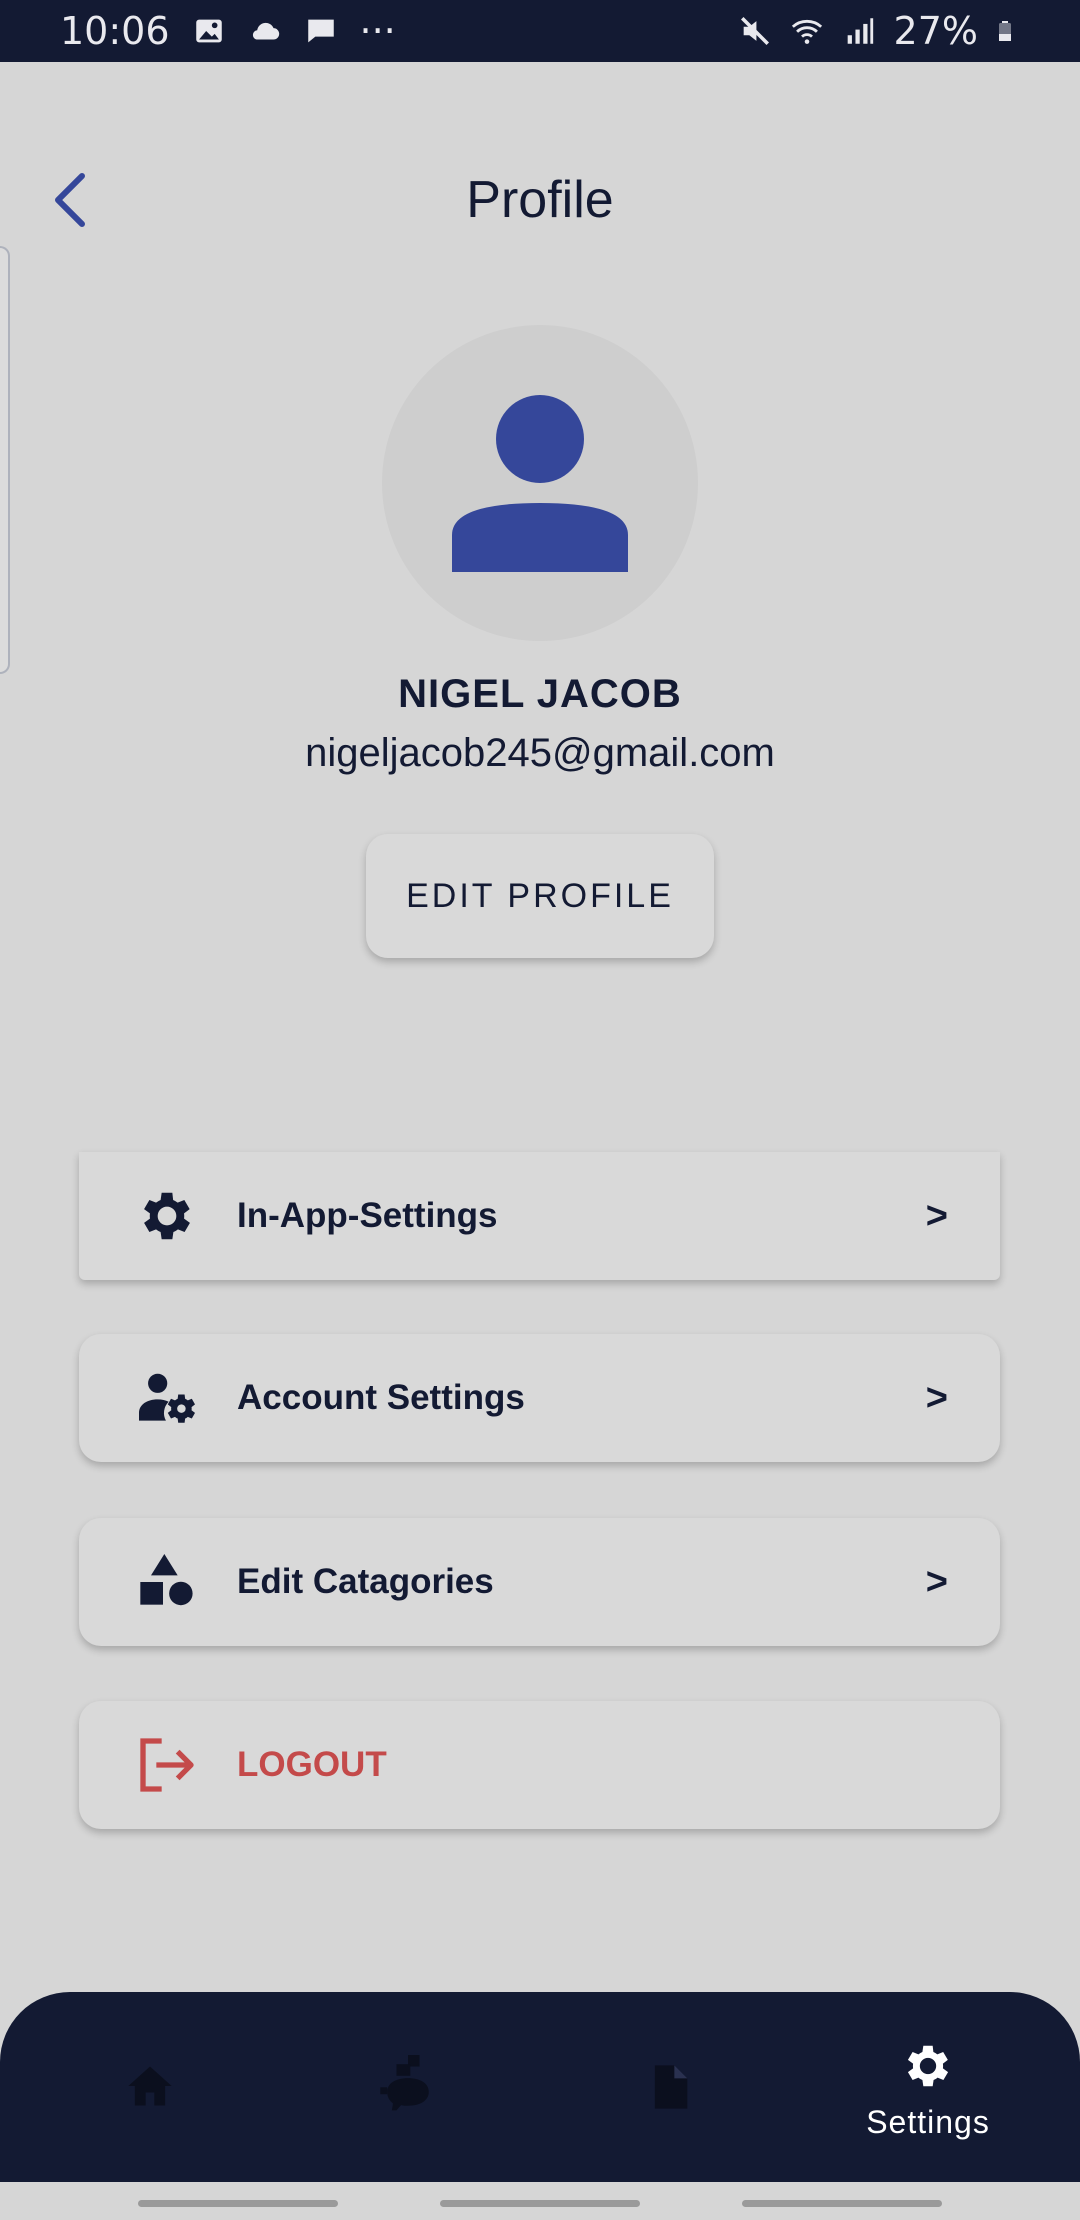 The image size is (1080, 2220). I want to click on logout-label: LOGOUT, so click(312, 1764).